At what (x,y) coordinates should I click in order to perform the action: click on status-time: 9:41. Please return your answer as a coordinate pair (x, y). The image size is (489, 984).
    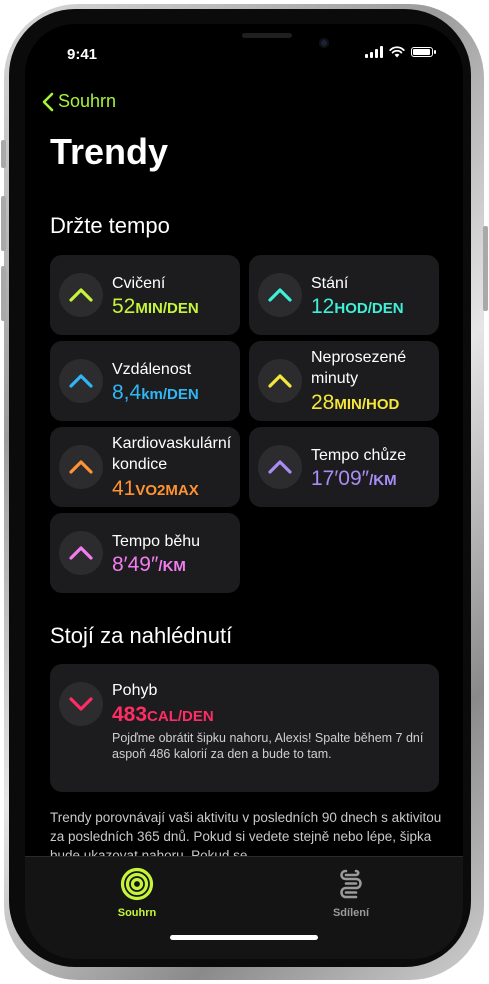
    Looking at the image, I should click on (82, 54).